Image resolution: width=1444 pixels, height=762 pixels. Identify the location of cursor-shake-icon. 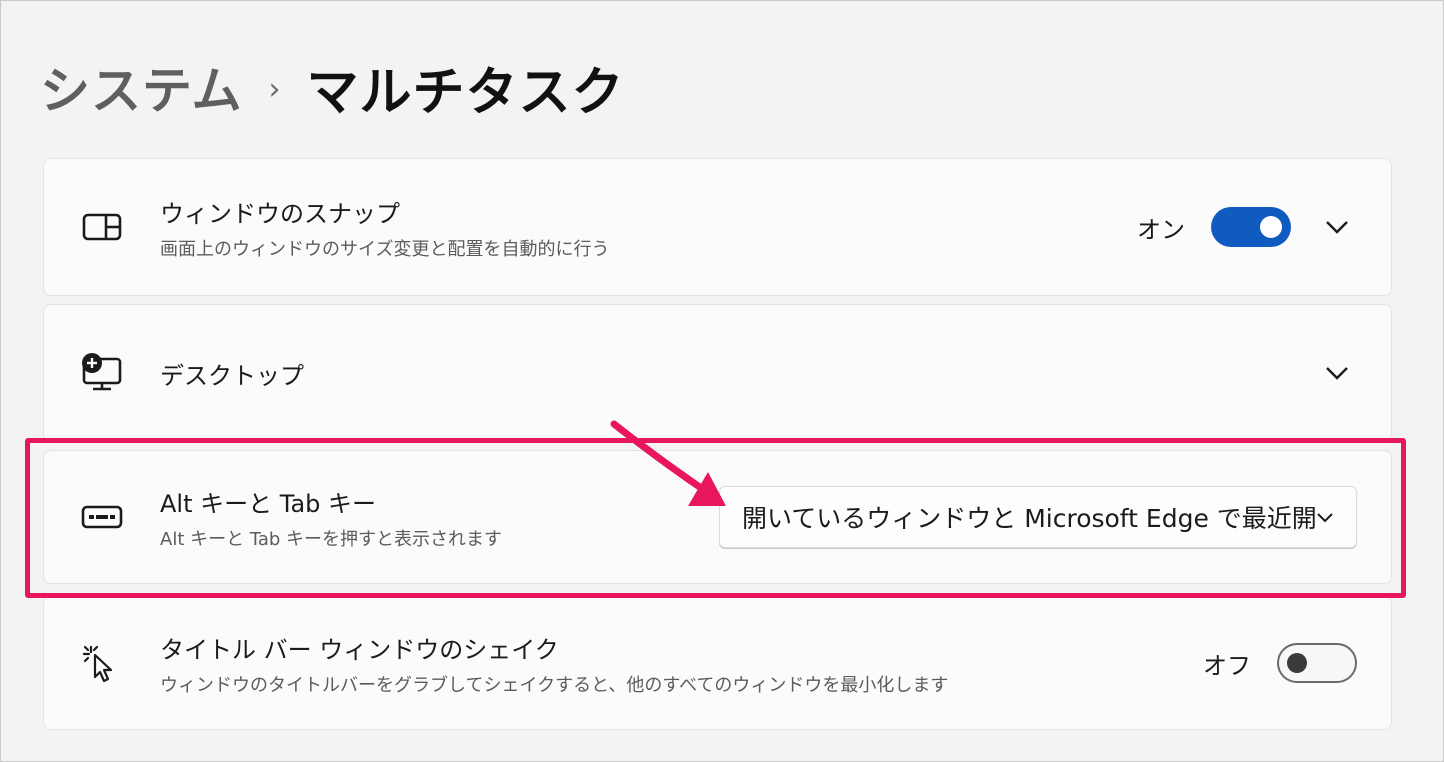
(102, 663).